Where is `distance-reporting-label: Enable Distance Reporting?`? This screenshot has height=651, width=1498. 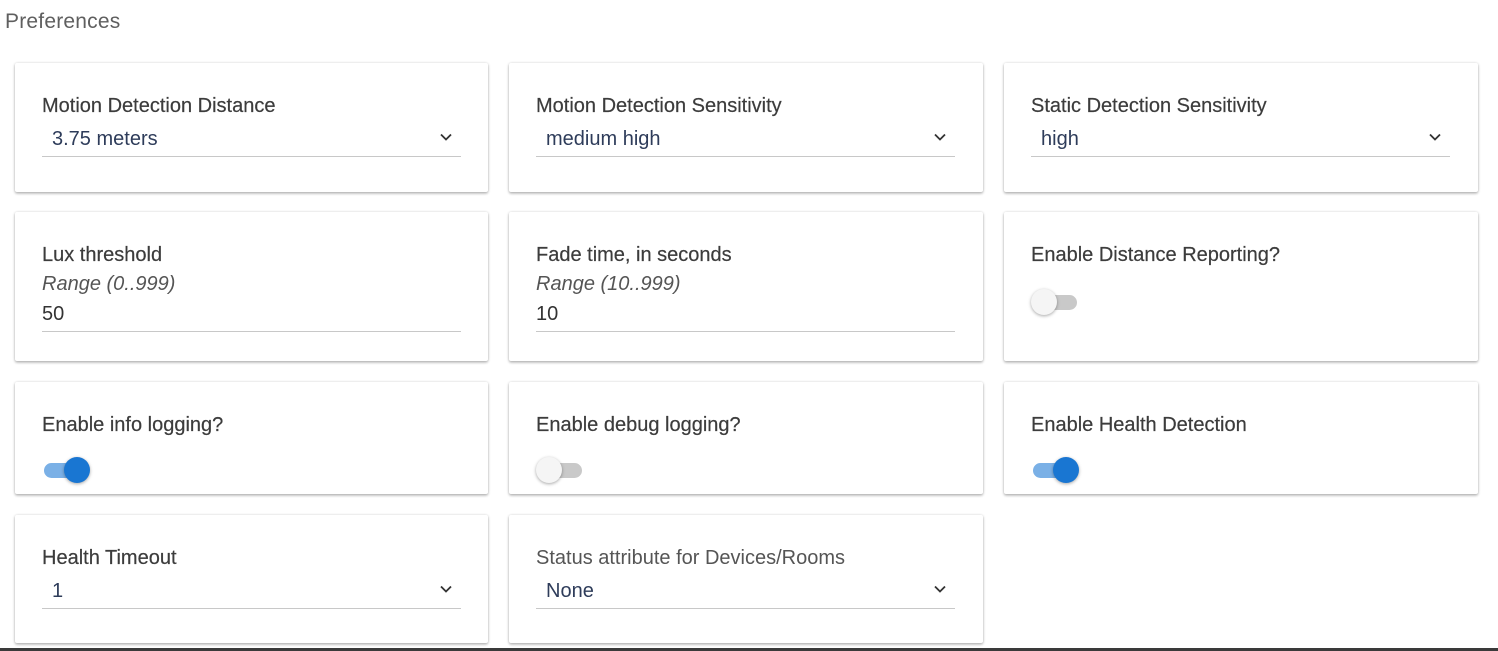 distance-reporting-label: Enable Distance Reporting? is located at coordinates (1156, 255).